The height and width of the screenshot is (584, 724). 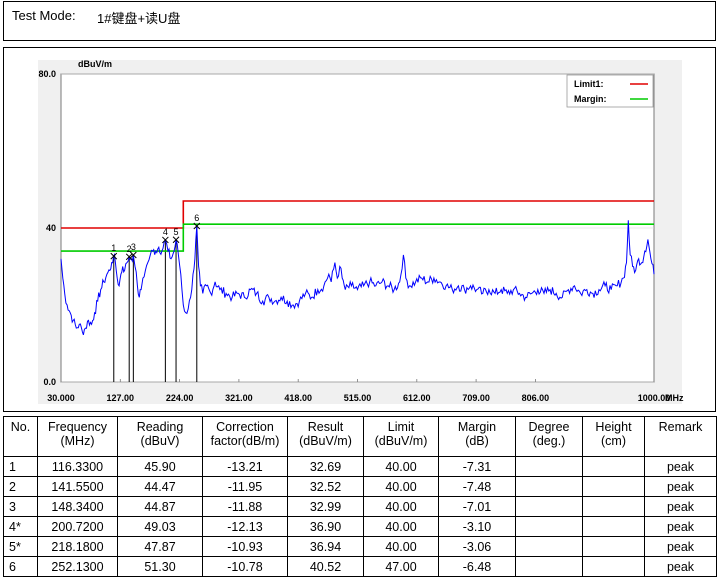 What do you see at coordinates (239, 398) in the screenshot?
I see `x-tick-label: 321.00` at bounding box center [239, 398].